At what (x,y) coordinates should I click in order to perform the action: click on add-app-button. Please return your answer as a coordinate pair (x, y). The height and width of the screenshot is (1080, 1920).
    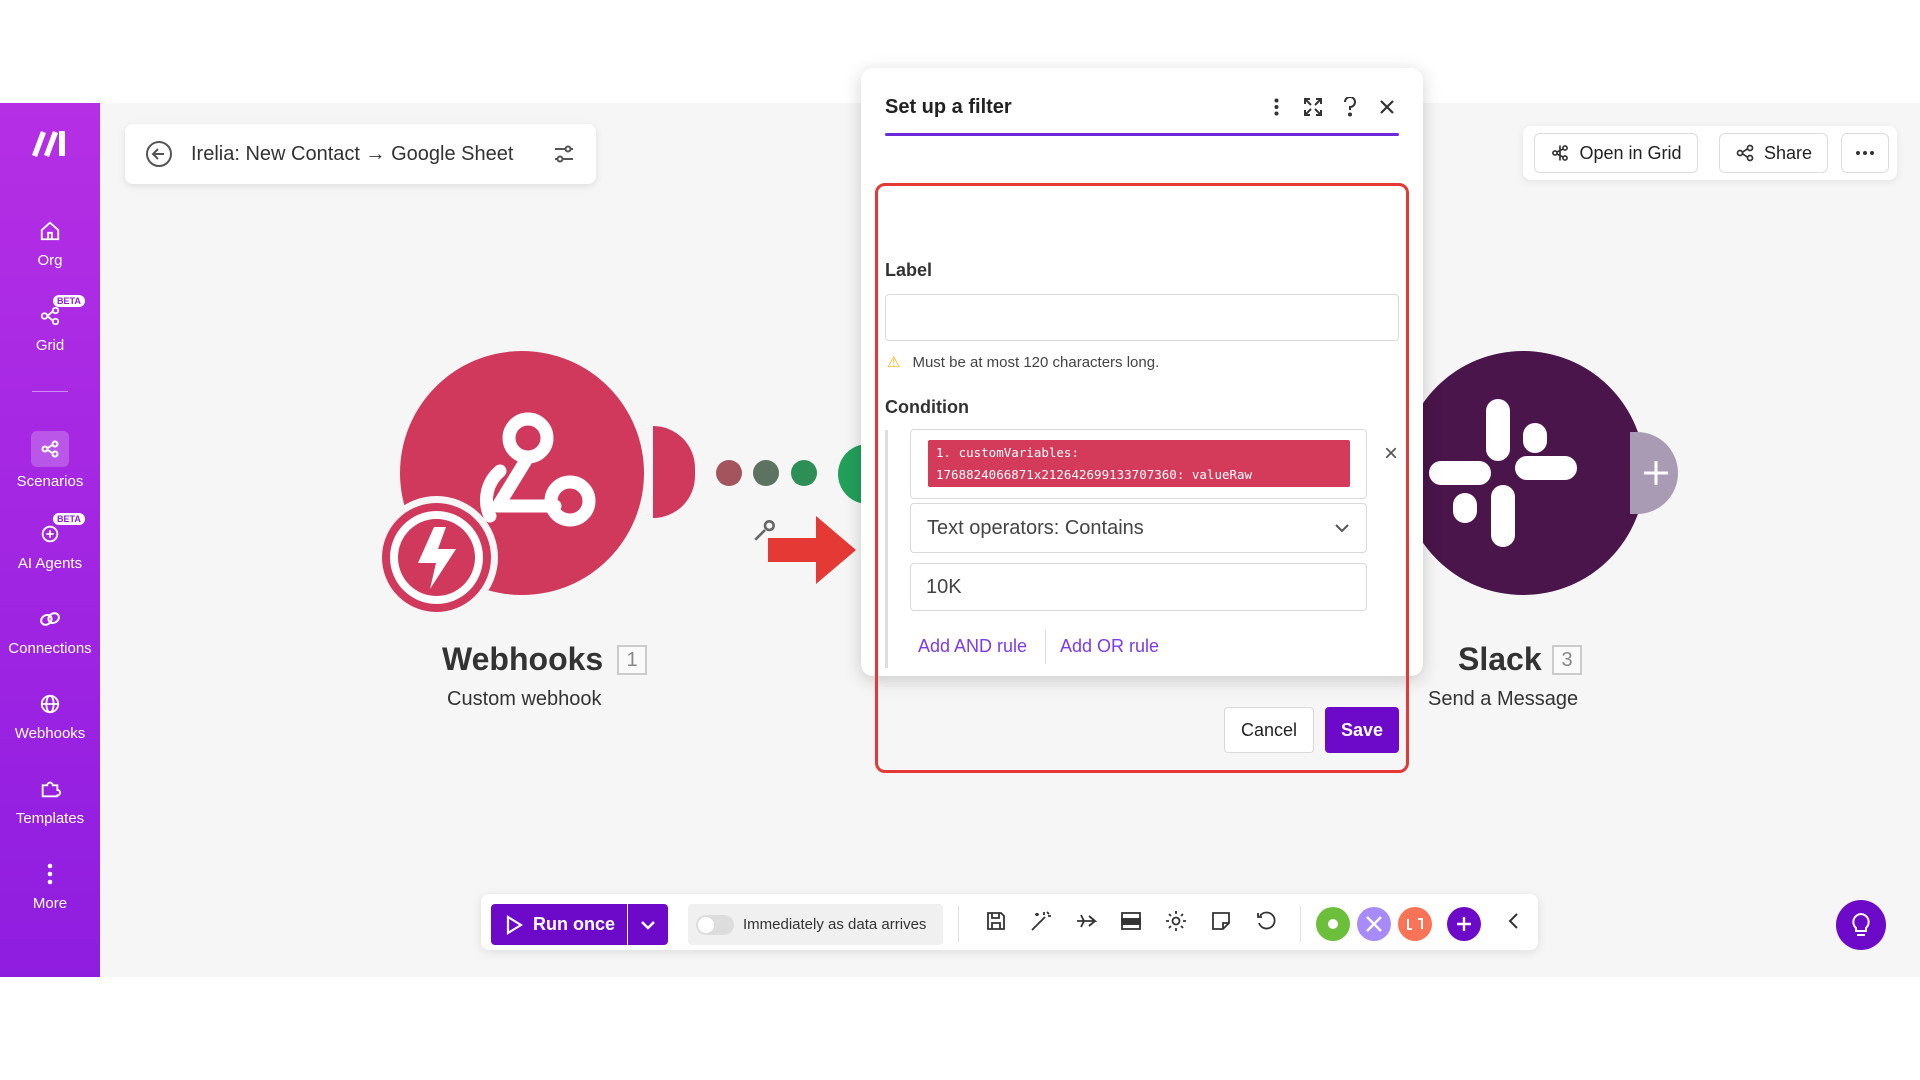
    Looking at the image, I should click on (1464, 924).